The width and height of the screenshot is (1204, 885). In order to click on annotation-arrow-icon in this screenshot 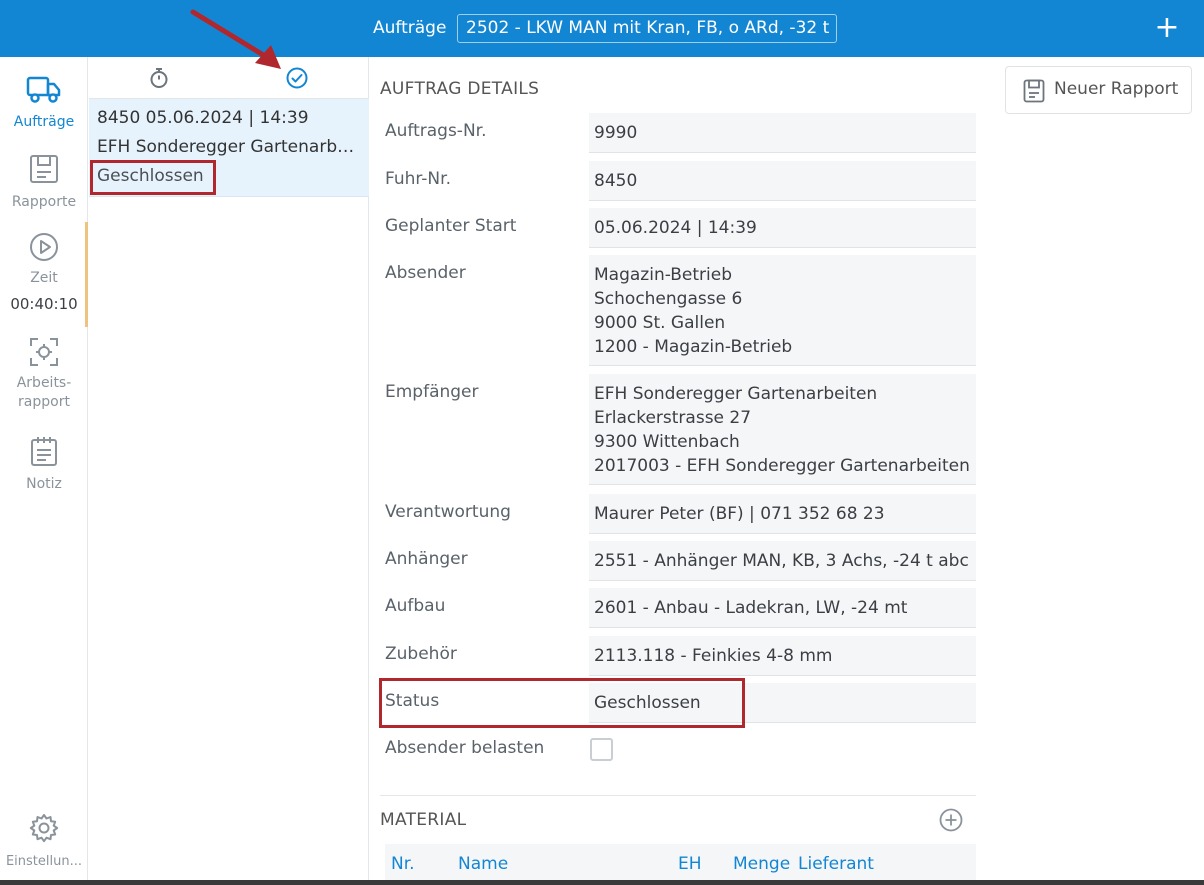, I will do `click(235, 39)`.